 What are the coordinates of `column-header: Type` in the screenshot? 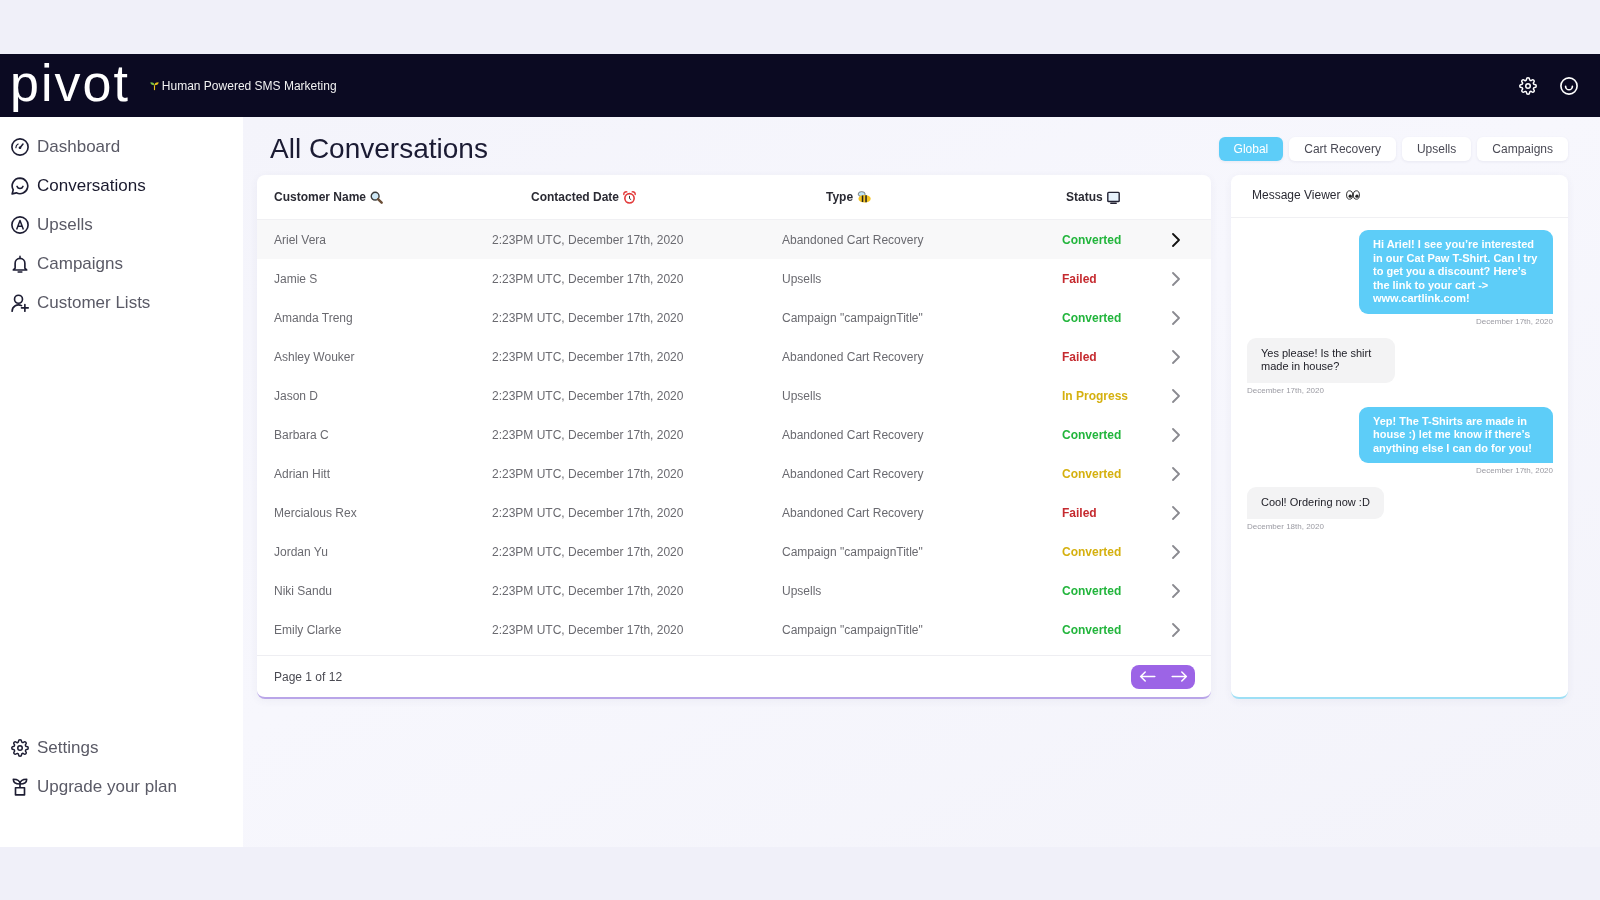 It's located at (840, 197).